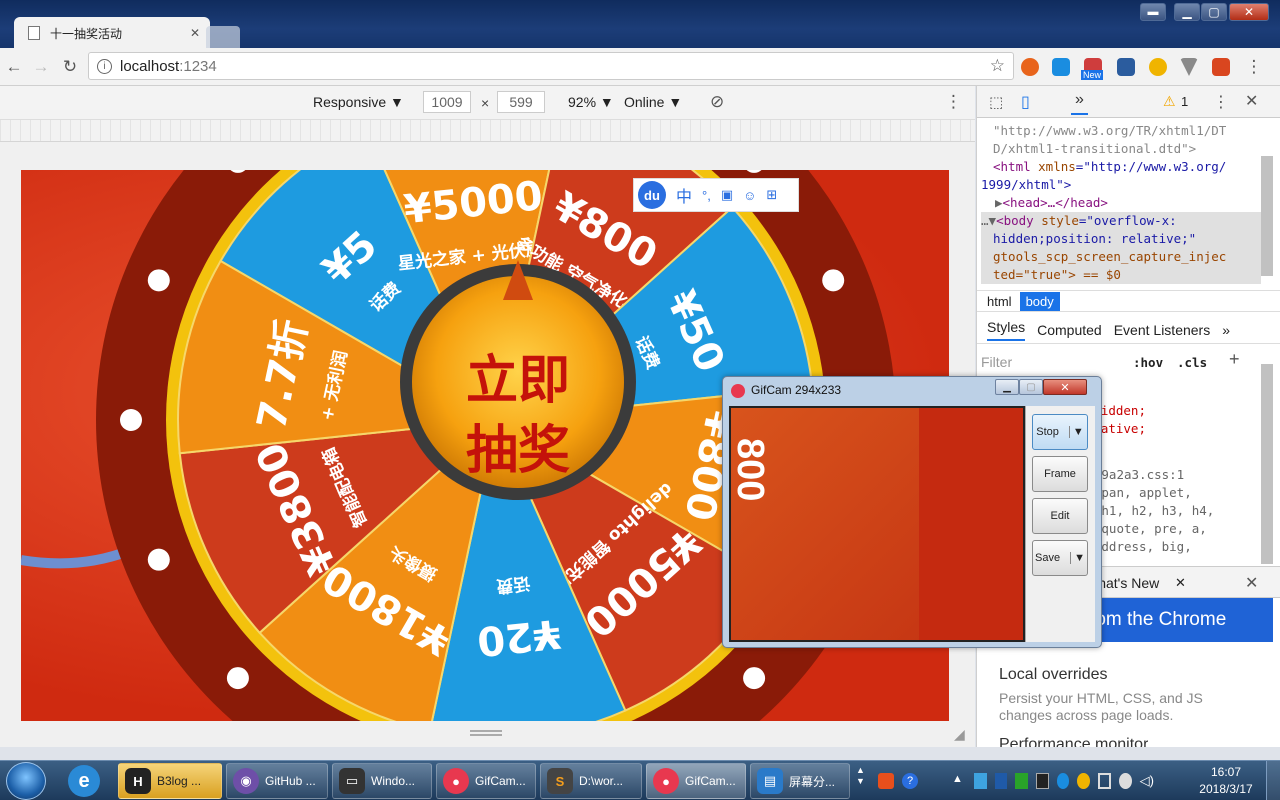 This screenshot has width=1280, height=800. Describe the element at coordinates (358, 102) in the screenshot. I see `device-mode-select: Responsive ▼` at that location.